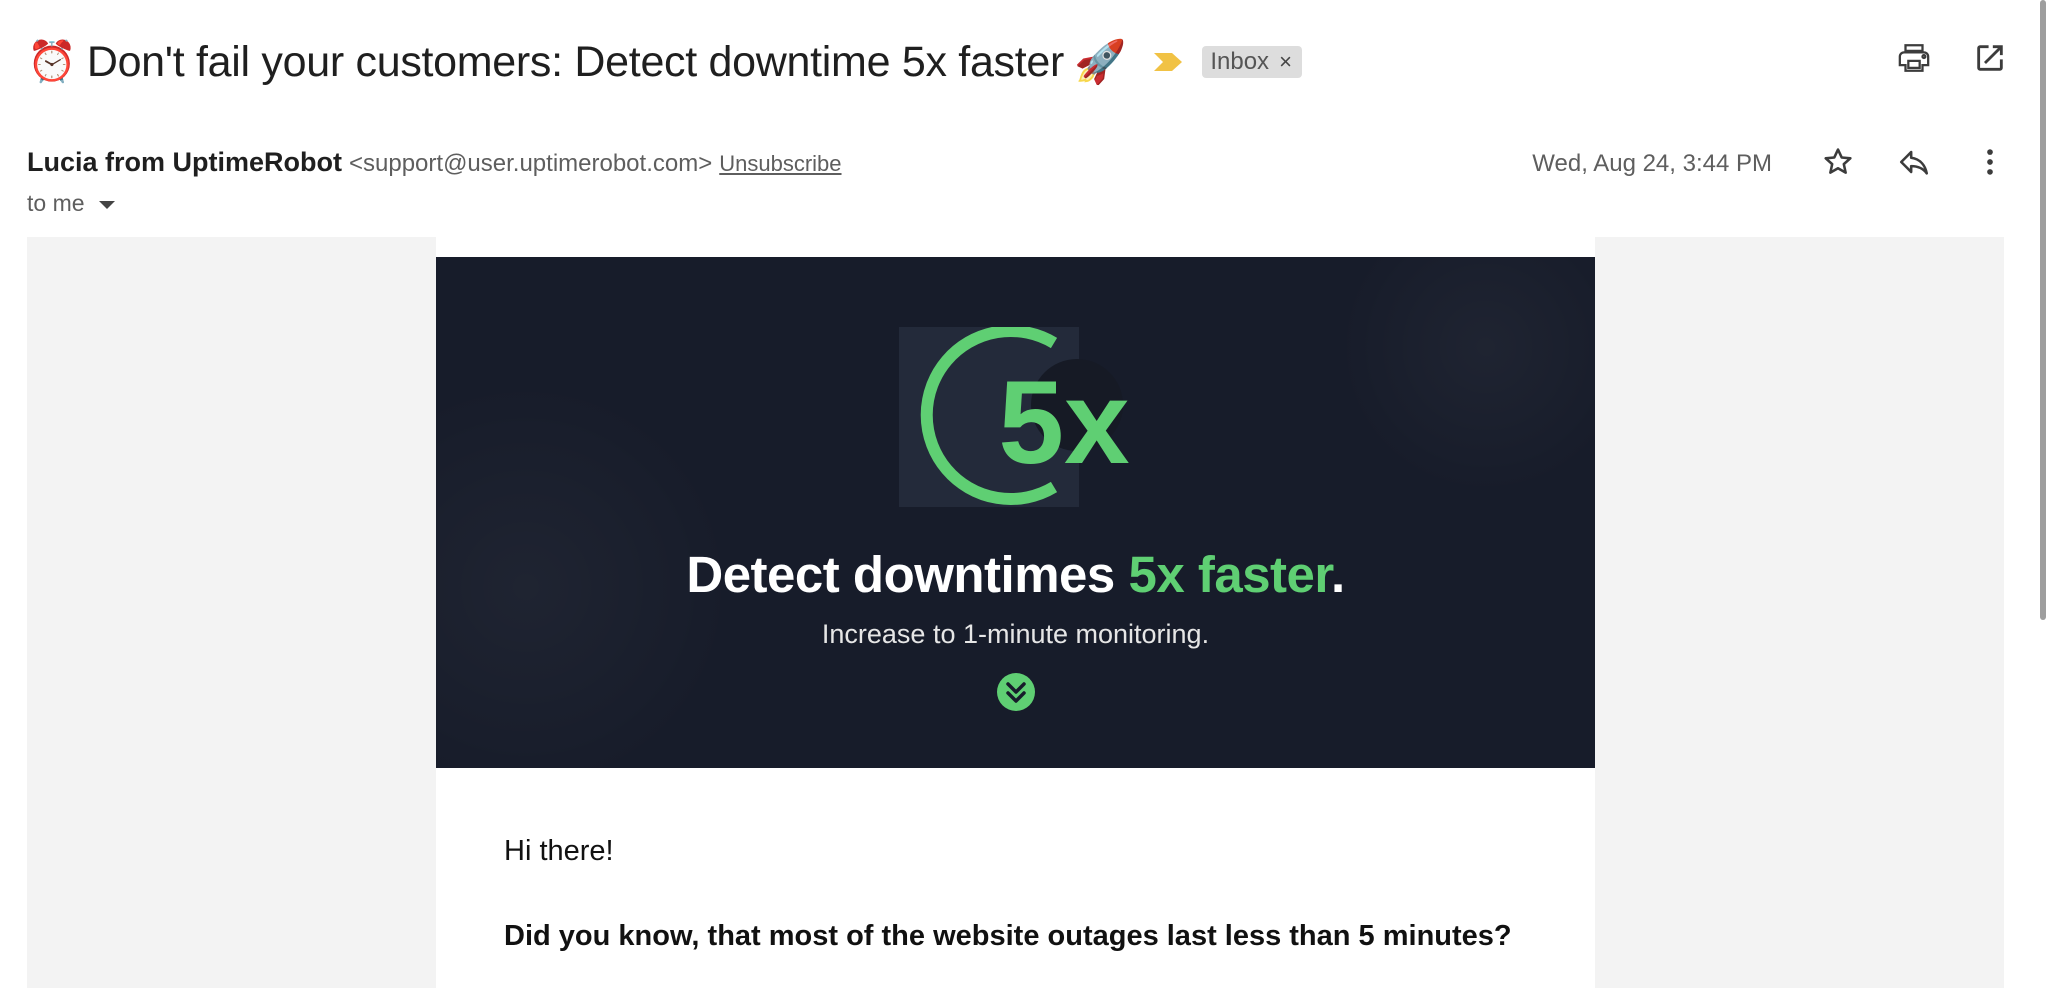 The image size is (2048, 988). Describe the element at coordinates (1229, 574) in the screenshot. I see `hero-title-accent: 5x faster` at that location.